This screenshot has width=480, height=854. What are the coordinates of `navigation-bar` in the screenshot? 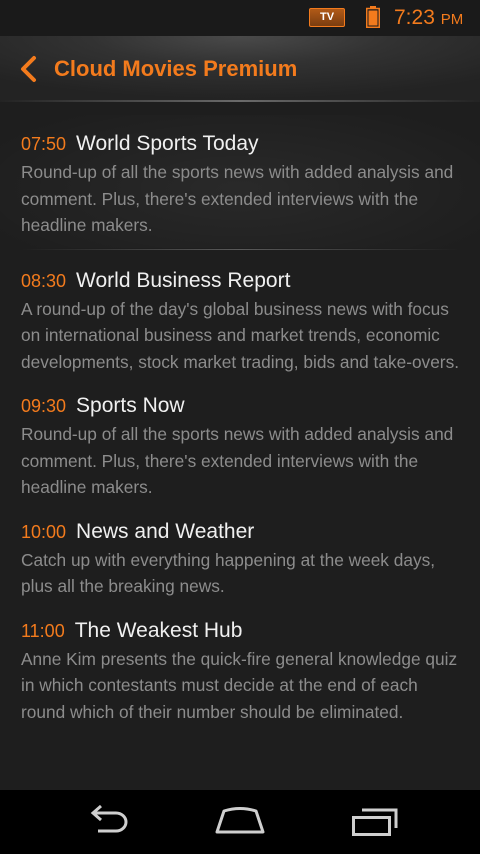 It's located at (240, 822).